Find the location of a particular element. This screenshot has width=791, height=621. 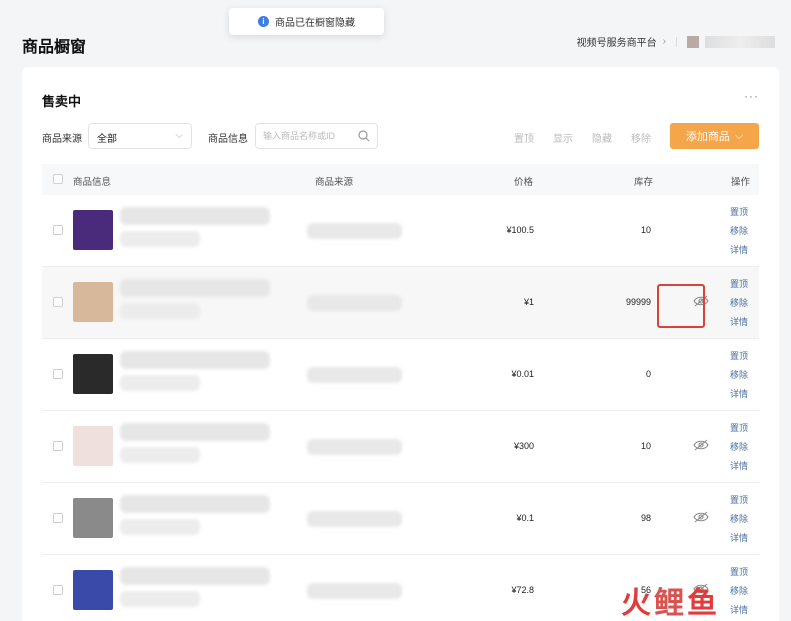

add-product-button: 添加商品 ⌵ is located at coordinates (714, 136).